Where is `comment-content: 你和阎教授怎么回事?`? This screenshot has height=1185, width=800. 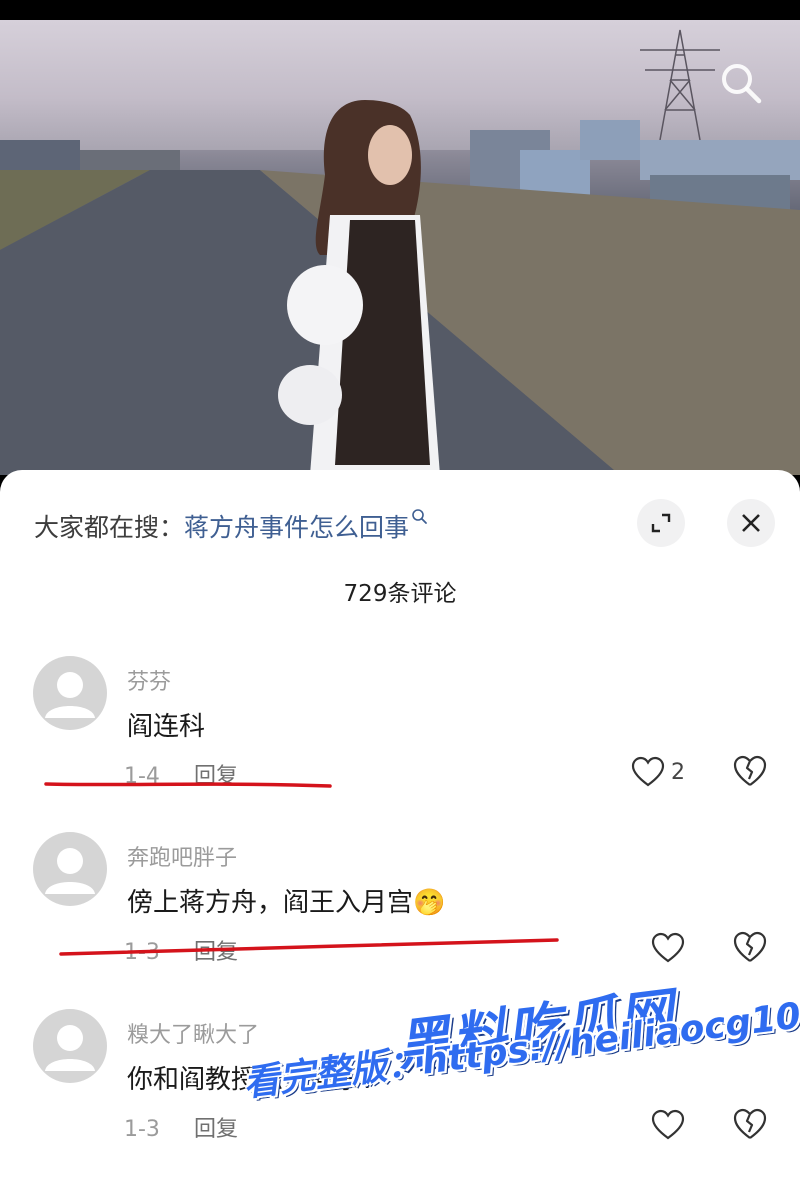
comment-content: 你和阎教授怎么回事? is located at coordinates (251, 1080).